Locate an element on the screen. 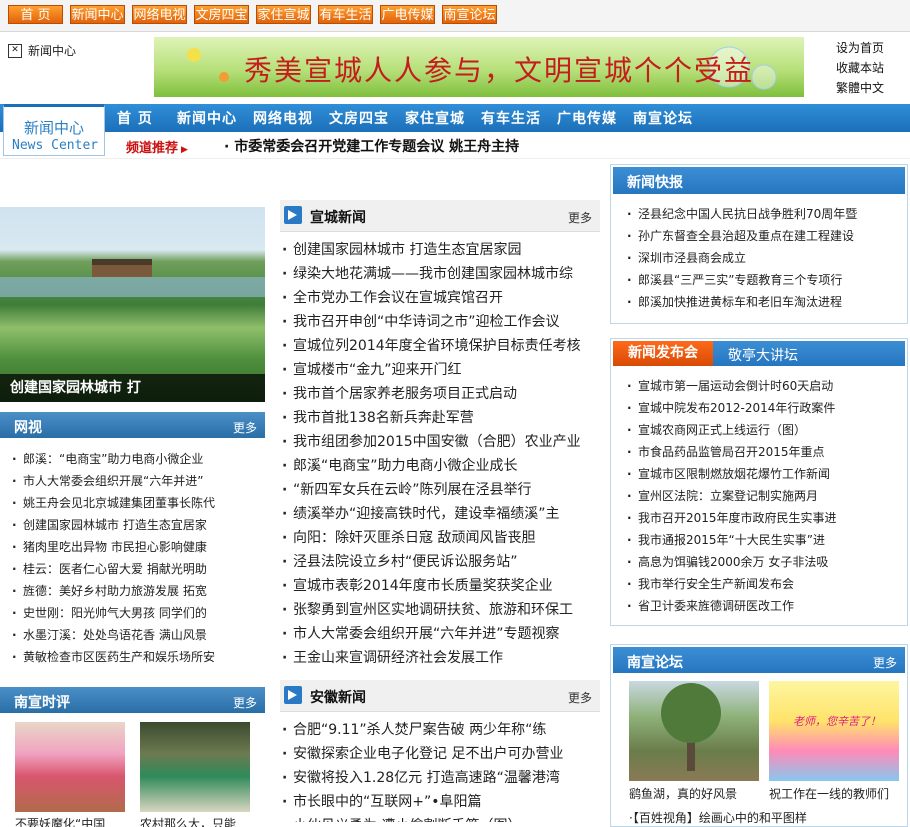 The width and height of the screenshot is (910, 827). list-item: 宣城市表彰2014年度市长质量奖获奖企业 is located at coordinates (440, 586).